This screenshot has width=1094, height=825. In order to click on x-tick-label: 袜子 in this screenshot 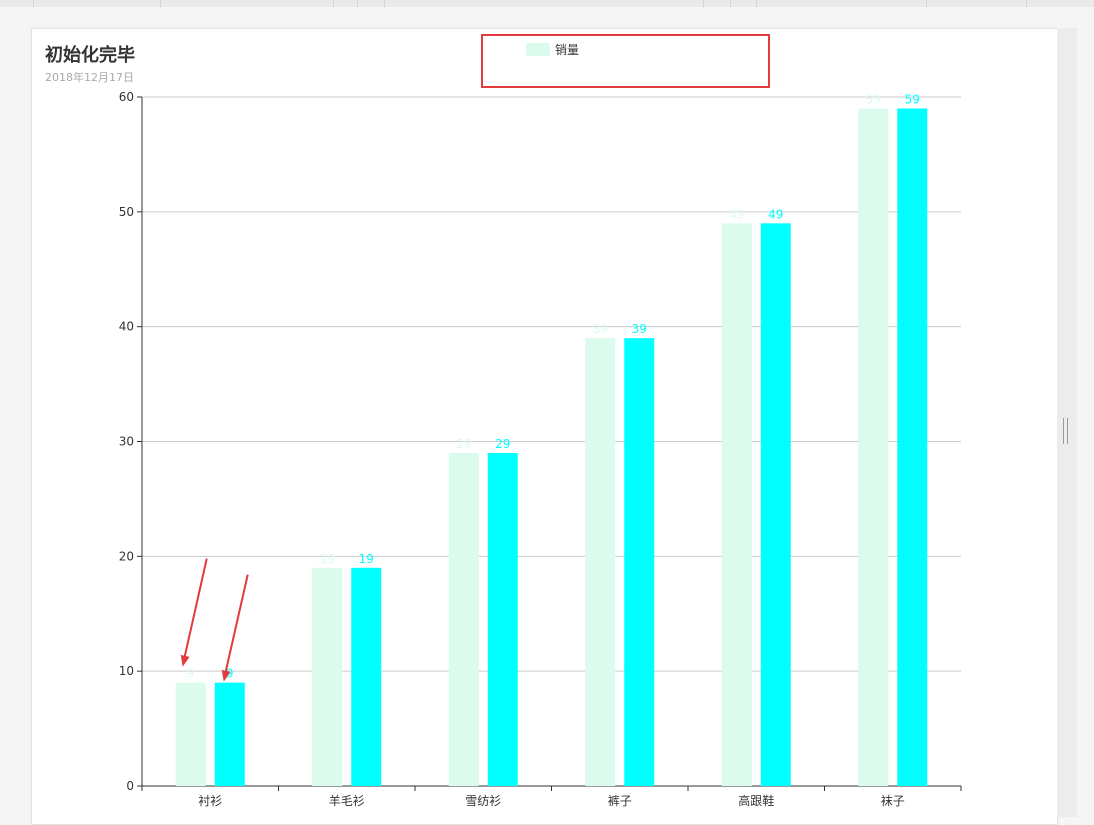, I will do `click(893, 801)`.